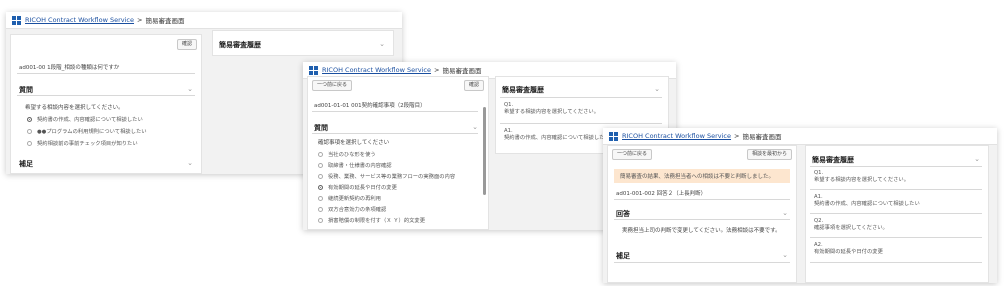  What do you see at coordinates (370, 106) in the screenshot?
I see `ticket-title: ad001-01-01 001契約確認事項（2段階目）` at bounding box center [370, 106].